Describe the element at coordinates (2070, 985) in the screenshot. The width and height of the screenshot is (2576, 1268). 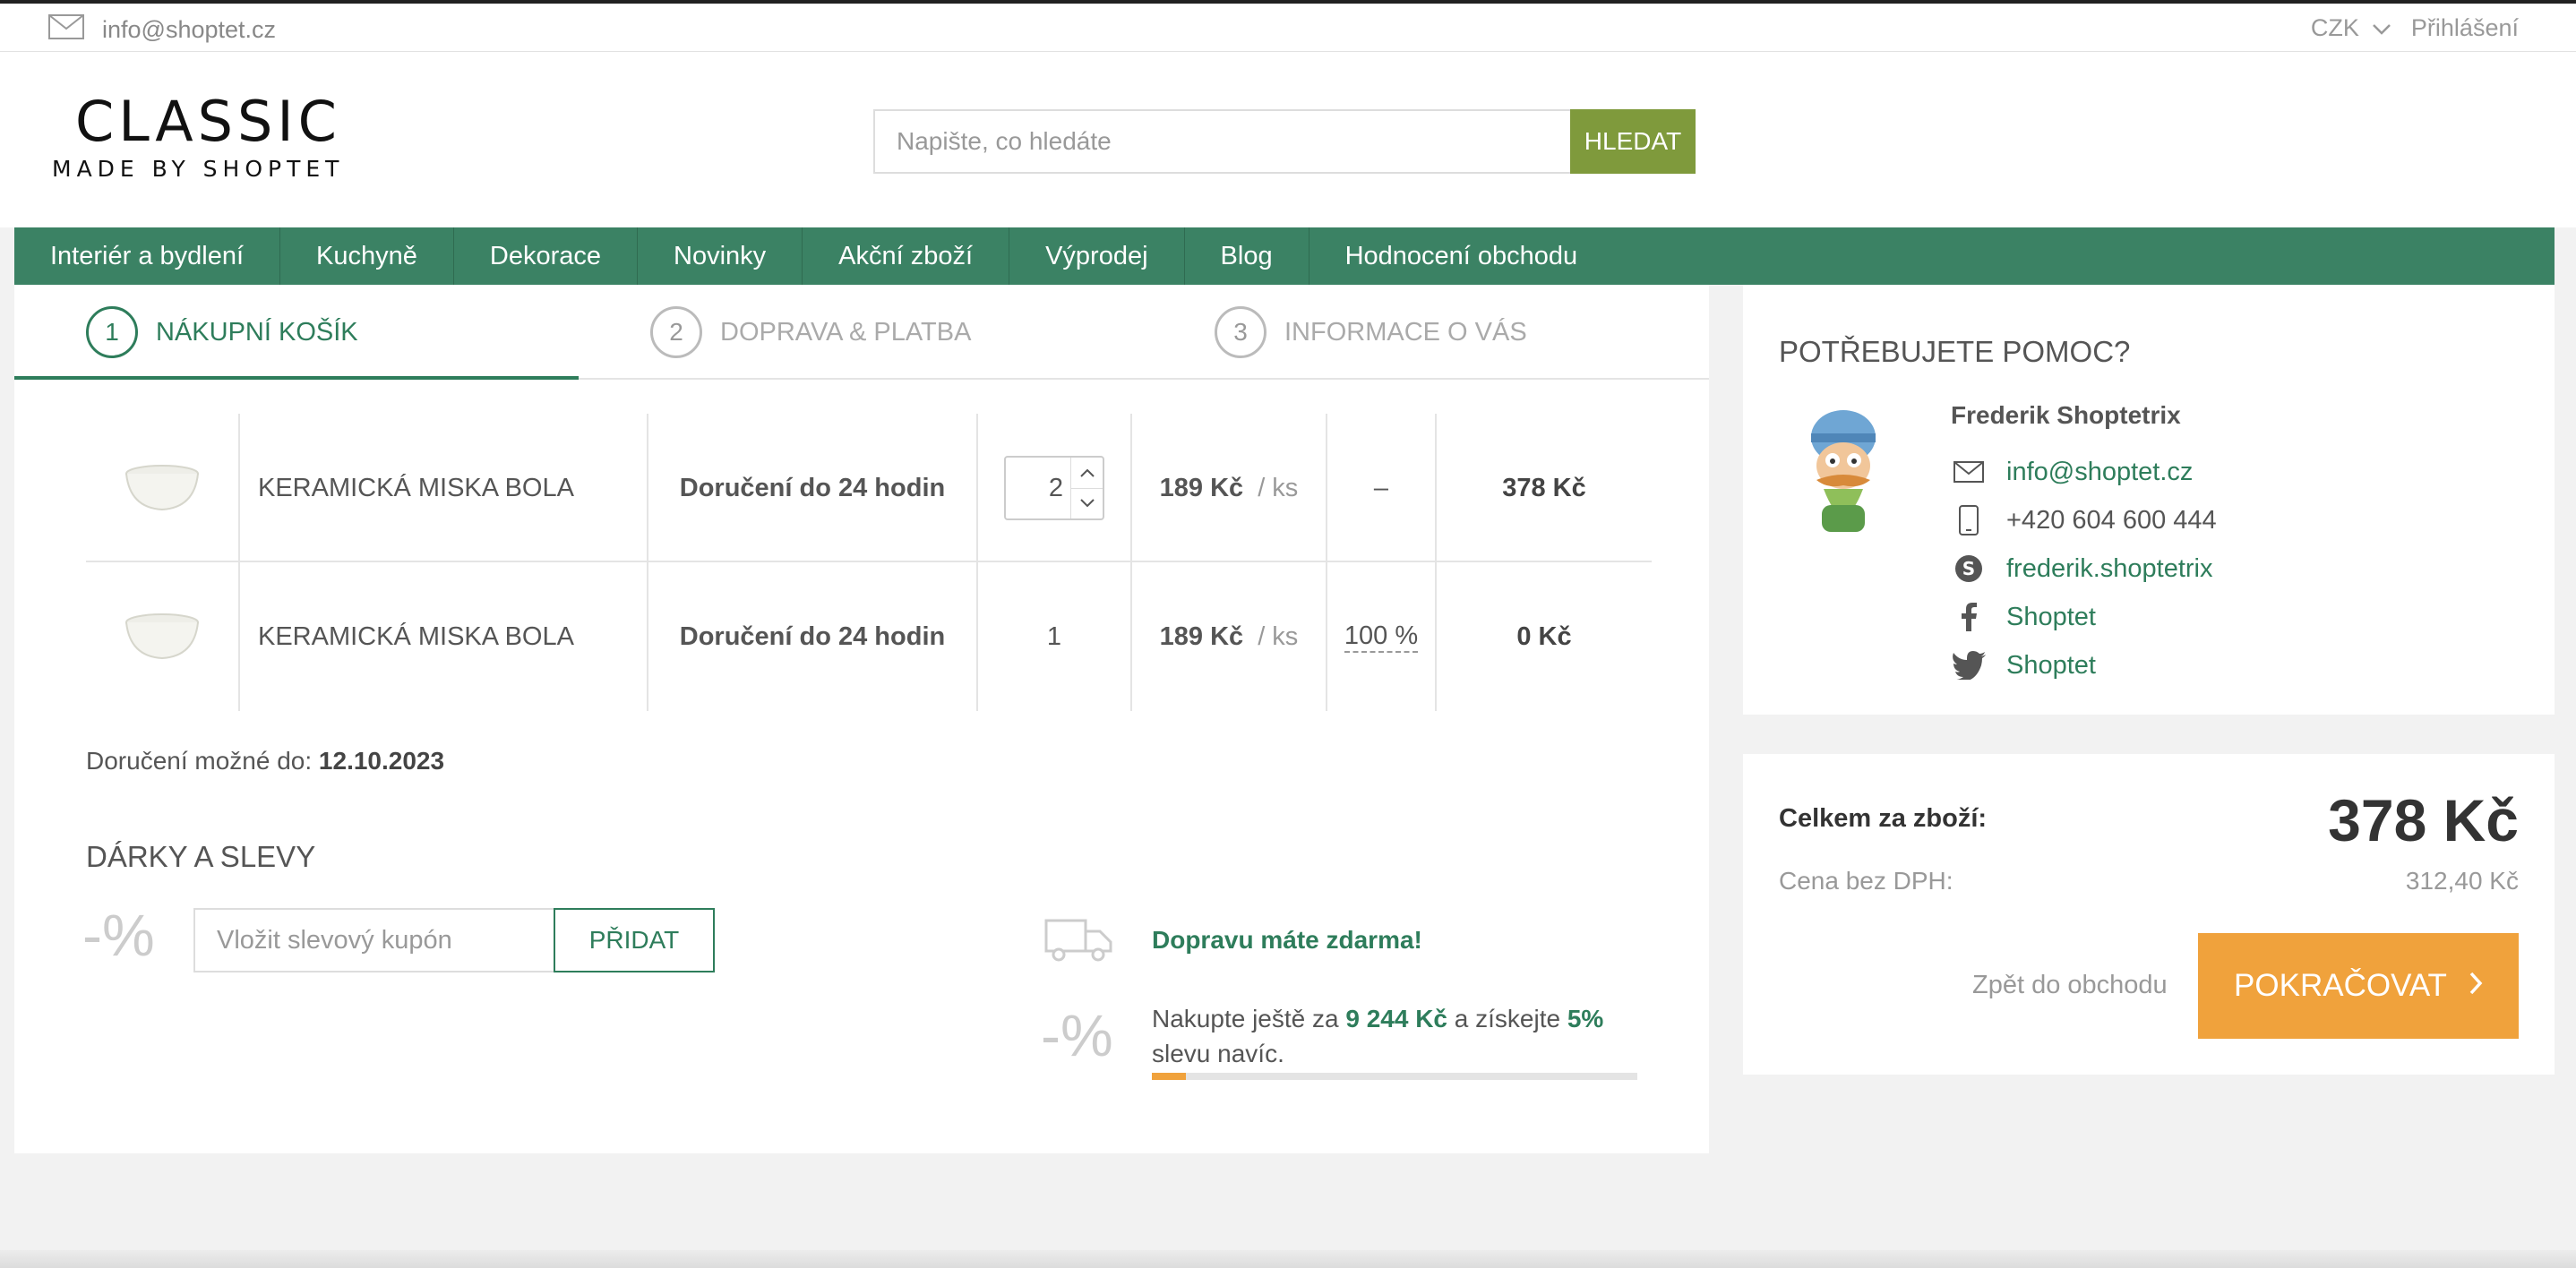
I see `back-to-shop-link: Zpět do obchodu` at that location.